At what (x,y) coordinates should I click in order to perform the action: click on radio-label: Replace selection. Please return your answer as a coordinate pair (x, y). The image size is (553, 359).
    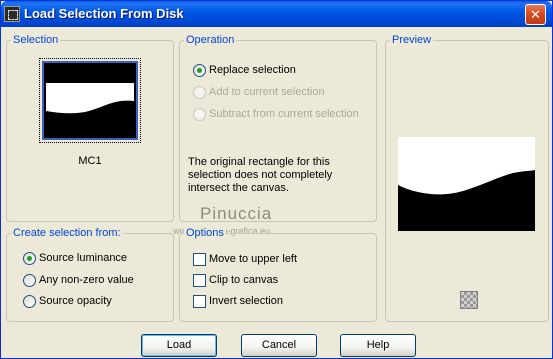
    Looking at the image, I should click on (252, 70).